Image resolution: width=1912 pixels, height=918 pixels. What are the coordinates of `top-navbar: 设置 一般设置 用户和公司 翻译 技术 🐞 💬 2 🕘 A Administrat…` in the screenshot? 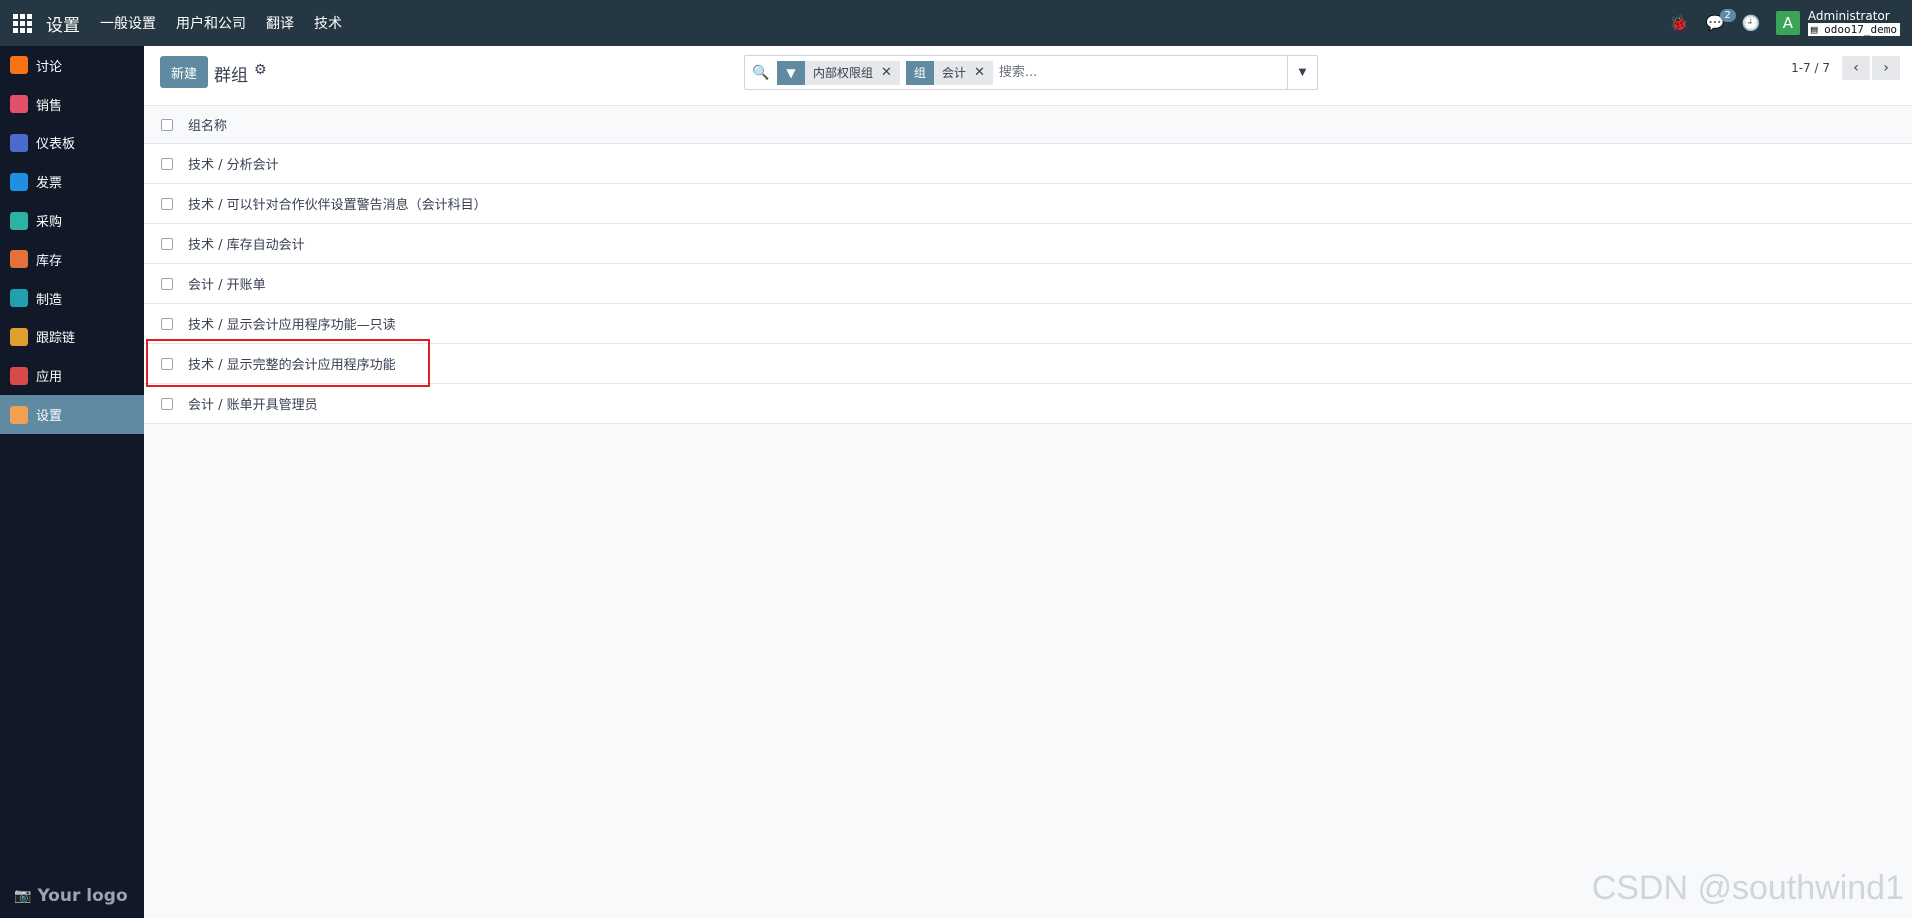 It's located at (956, 23).